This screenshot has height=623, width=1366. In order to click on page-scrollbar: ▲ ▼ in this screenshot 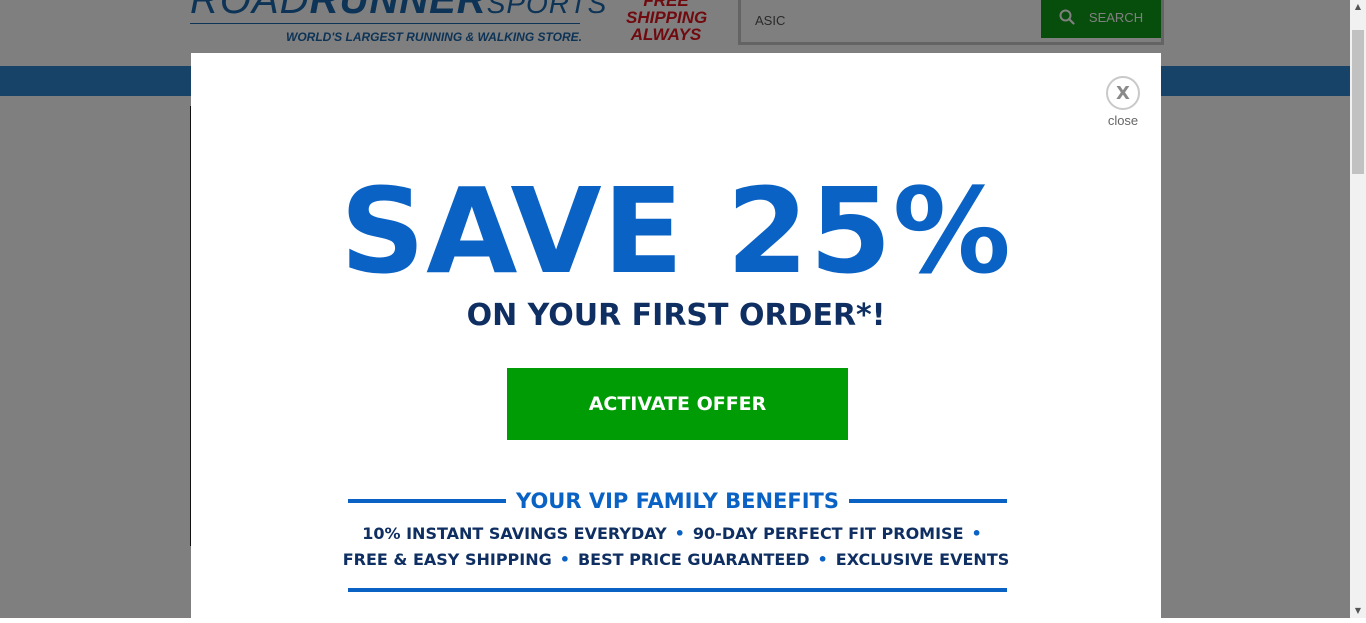, I will do `click(1358, 309)`.